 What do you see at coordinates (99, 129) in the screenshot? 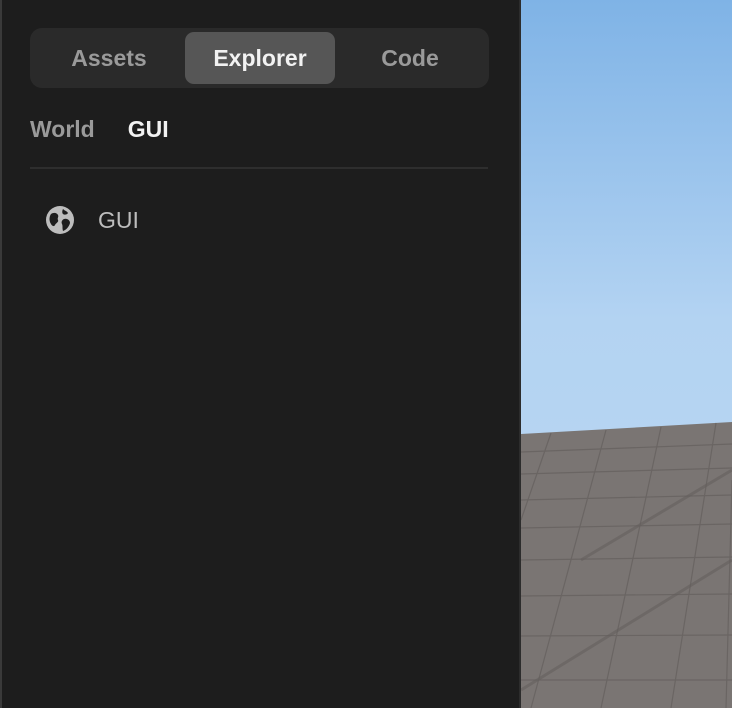
I see `explorer-subtabs: World GUI` at bounding box center [99, 129].